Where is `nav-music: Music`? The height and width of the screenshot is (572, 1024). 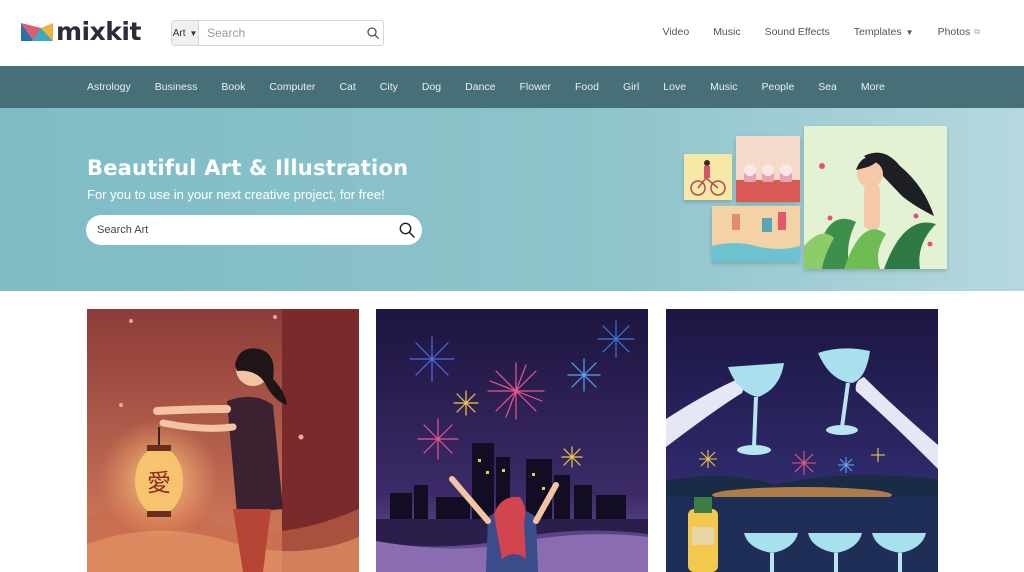
nav-music: Music is located at coordinates (726, 32).